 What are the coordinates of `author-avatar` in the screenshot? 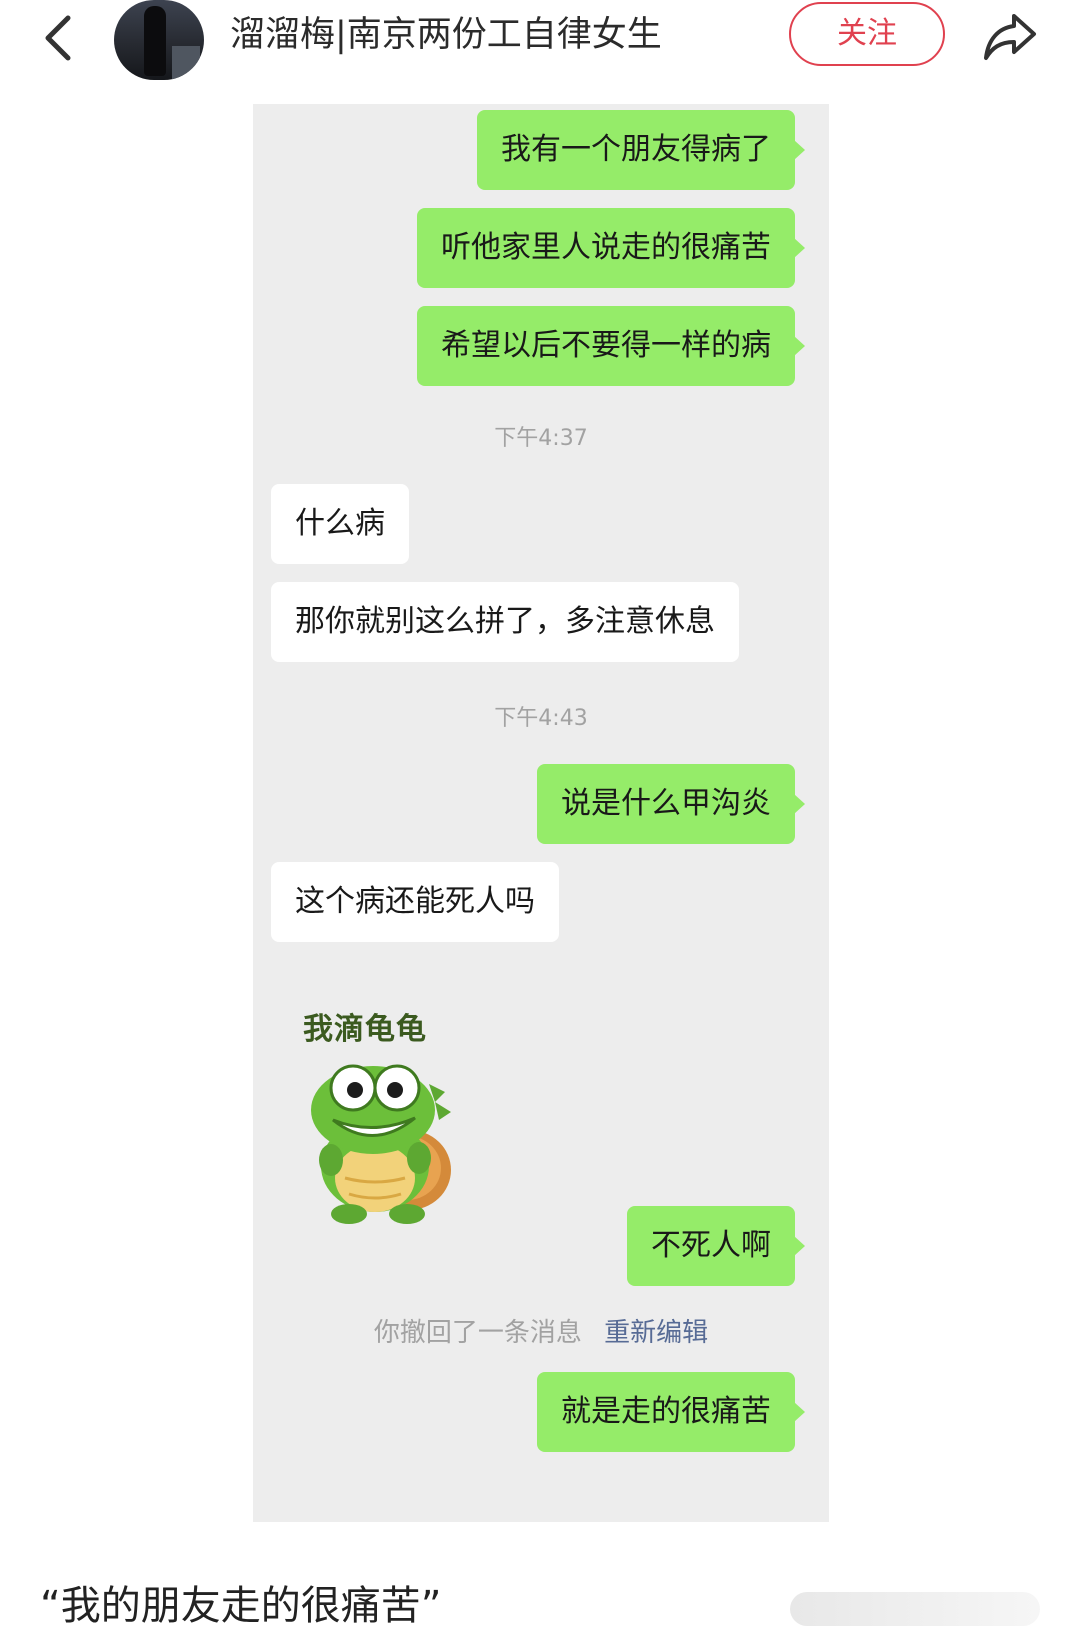 It's located at (159, 40).